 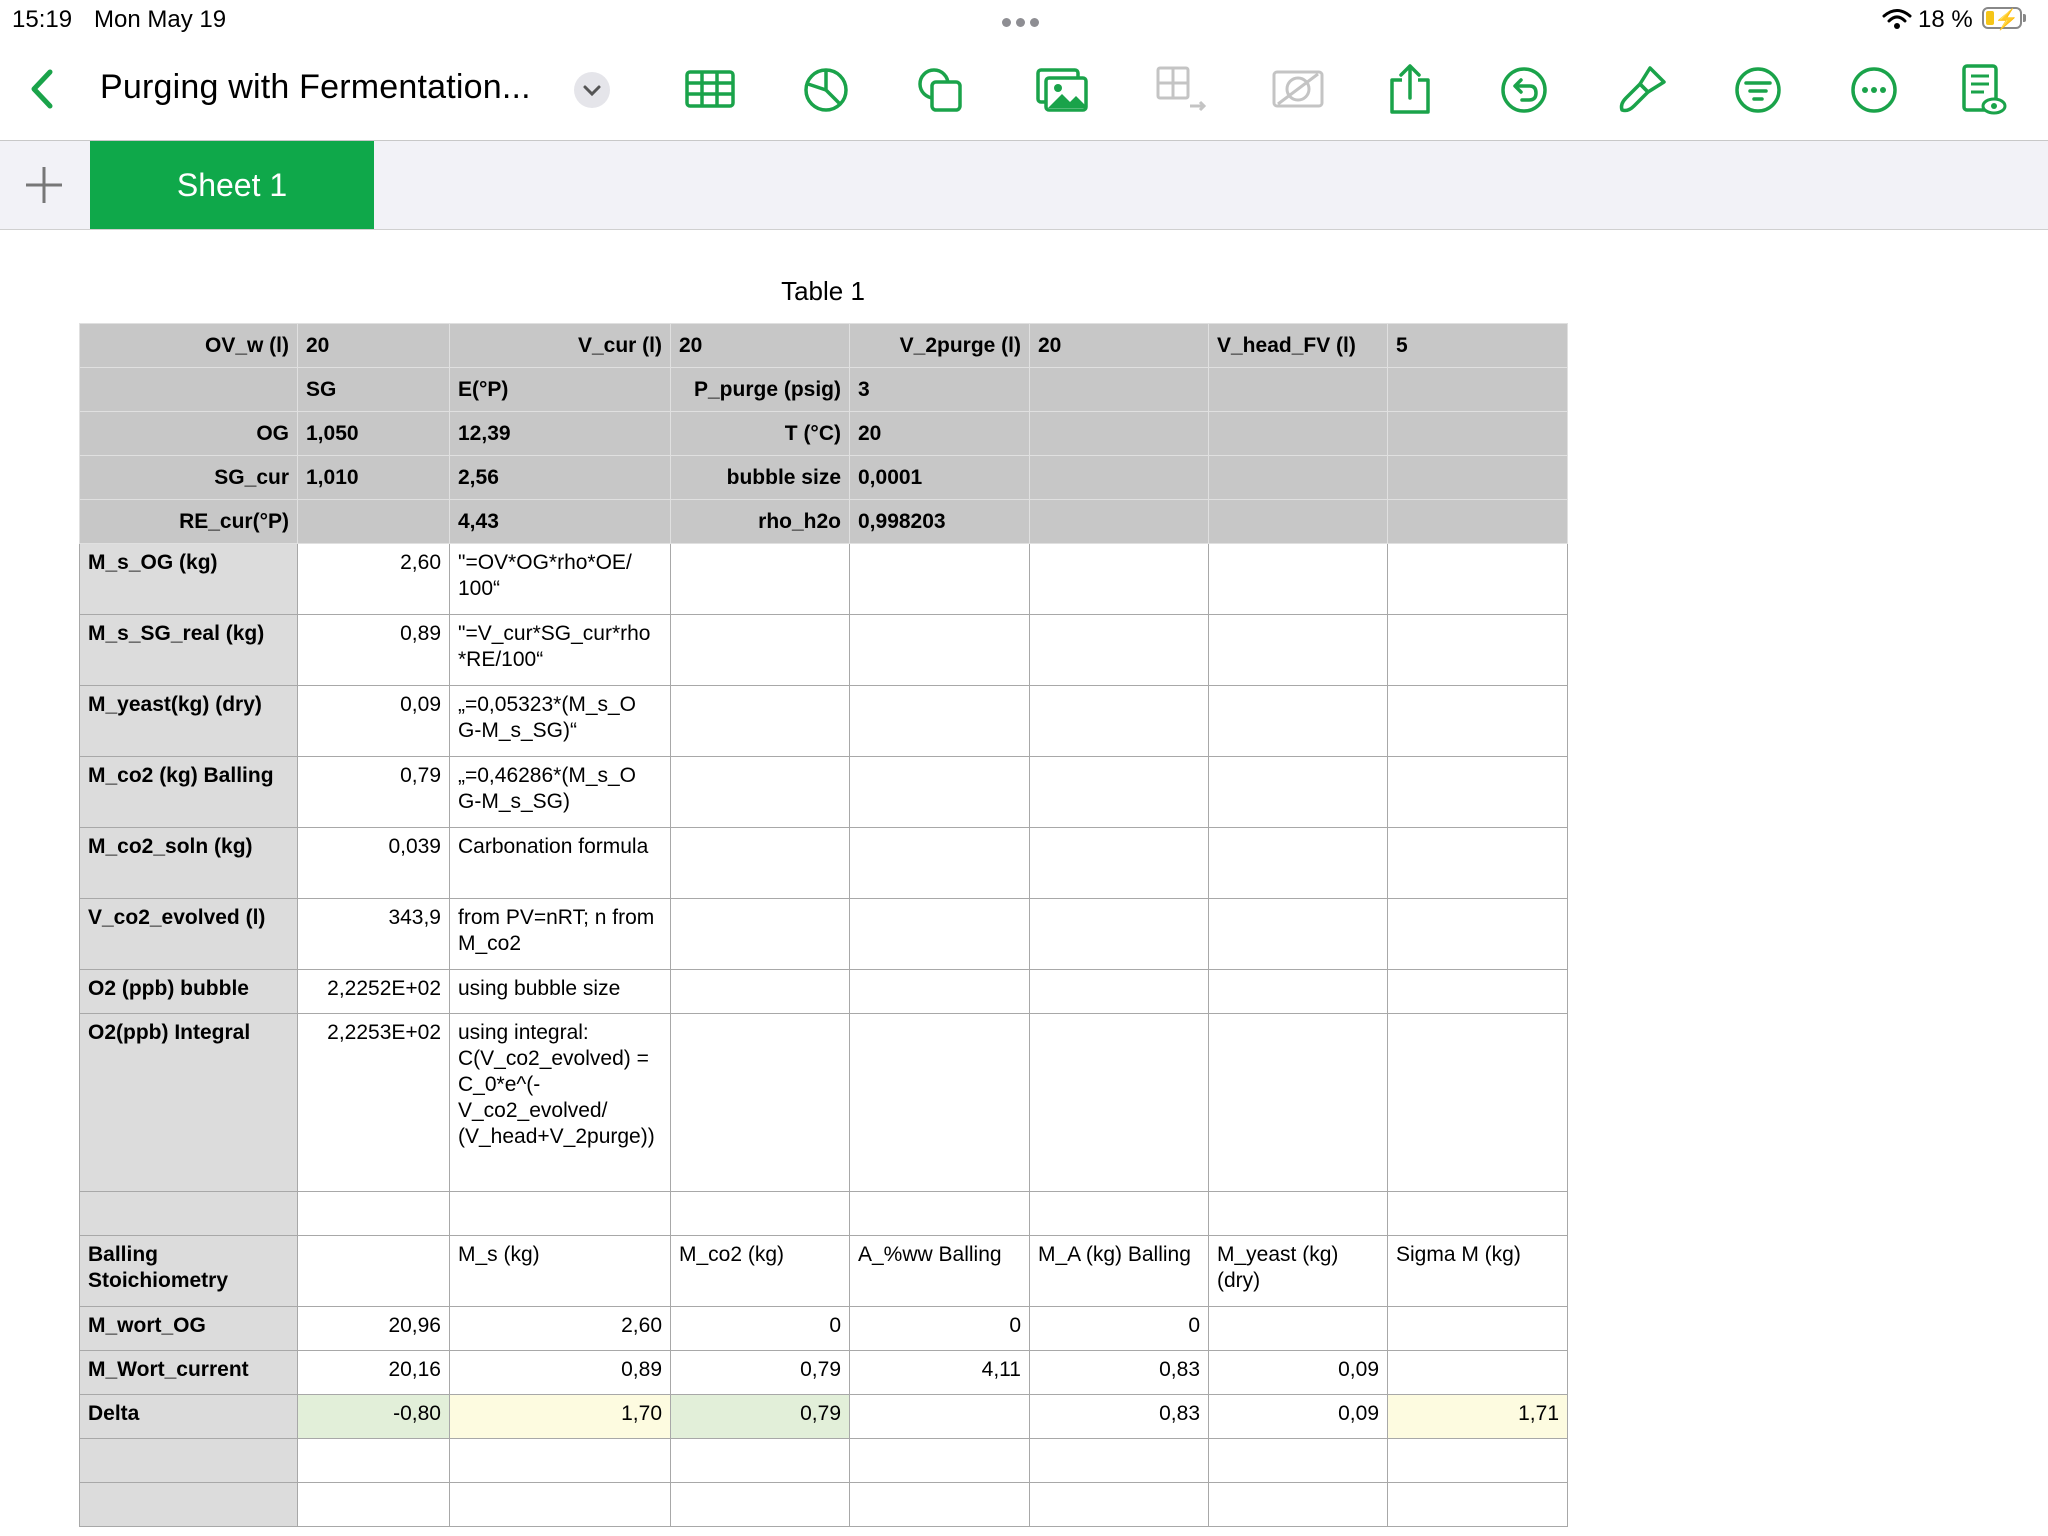 What do you see at coordinates (1524, 90) in the screenshot?
I see `undo-icon` at bounding box center [1524, 90].